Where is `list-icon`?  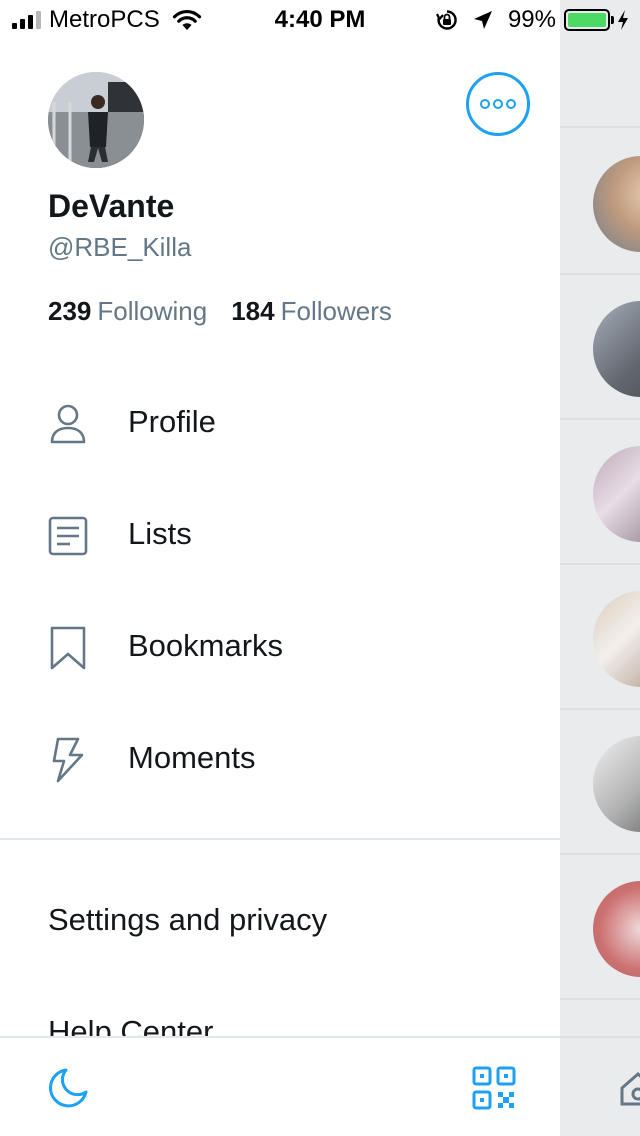
list-icon is located at coordinates (68, 536).